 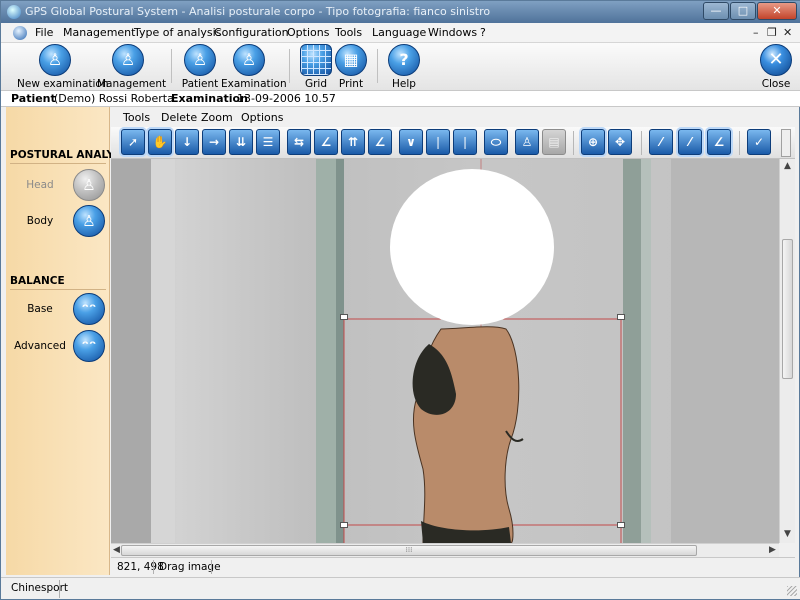 What do you see at coordinates (787, 166) in the screenshot?
I see `scroll-up-icon: ▲` at bounding box center [787, 166].